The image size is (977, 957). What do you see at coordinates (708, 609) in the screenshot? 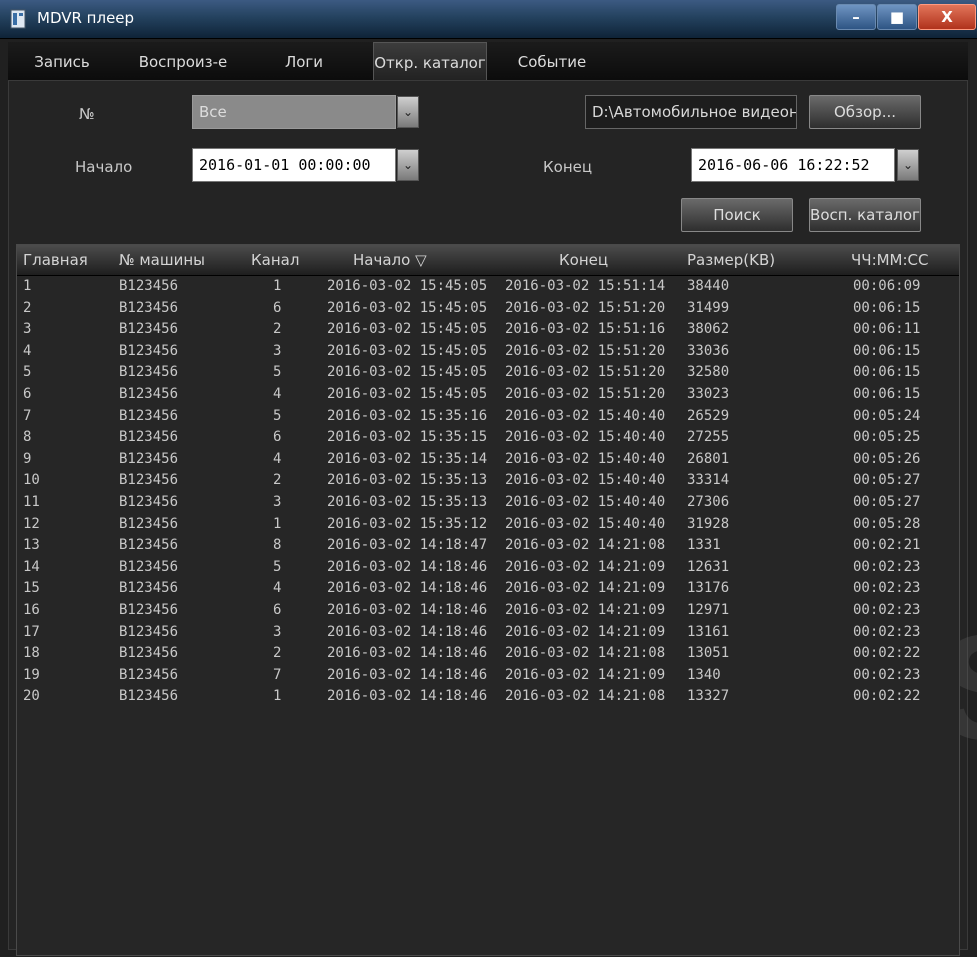
I see `table-cell: 12971` at bounding box center [708, 609].